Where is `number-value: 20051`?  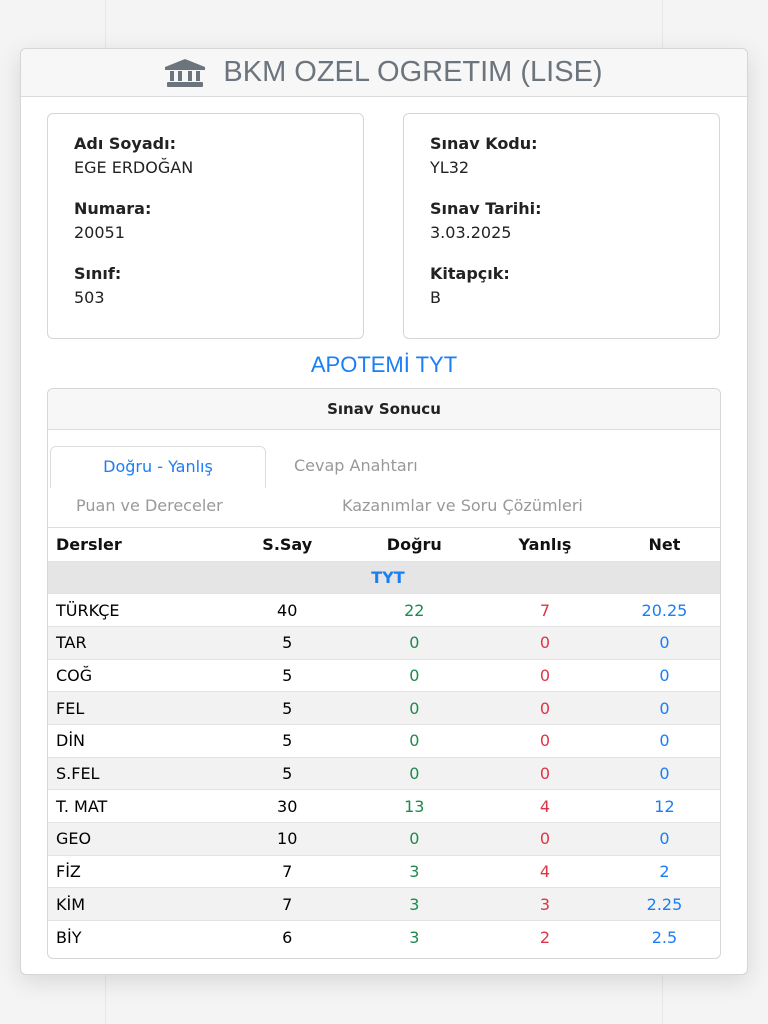 number-value: 20051 is located at coordinates (99, 232).